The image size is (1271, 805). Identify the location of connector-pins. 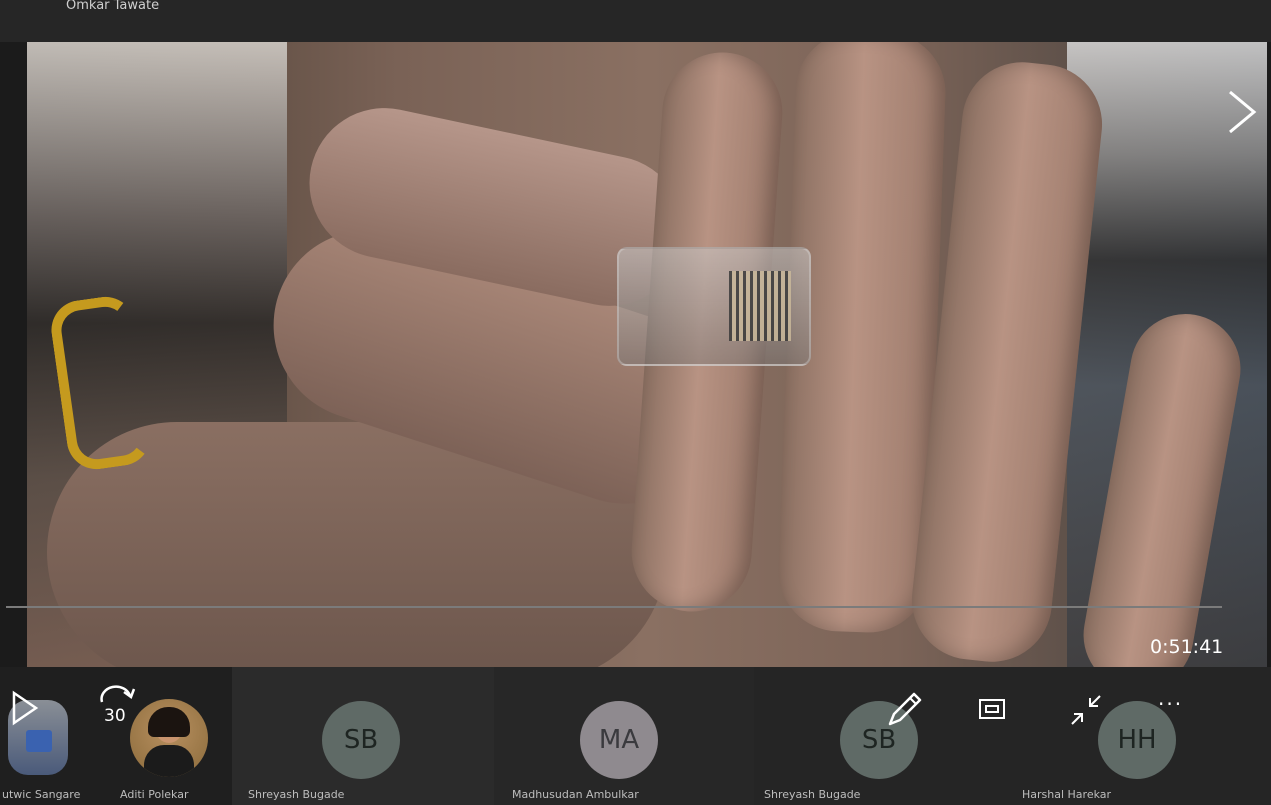
(760, 306).